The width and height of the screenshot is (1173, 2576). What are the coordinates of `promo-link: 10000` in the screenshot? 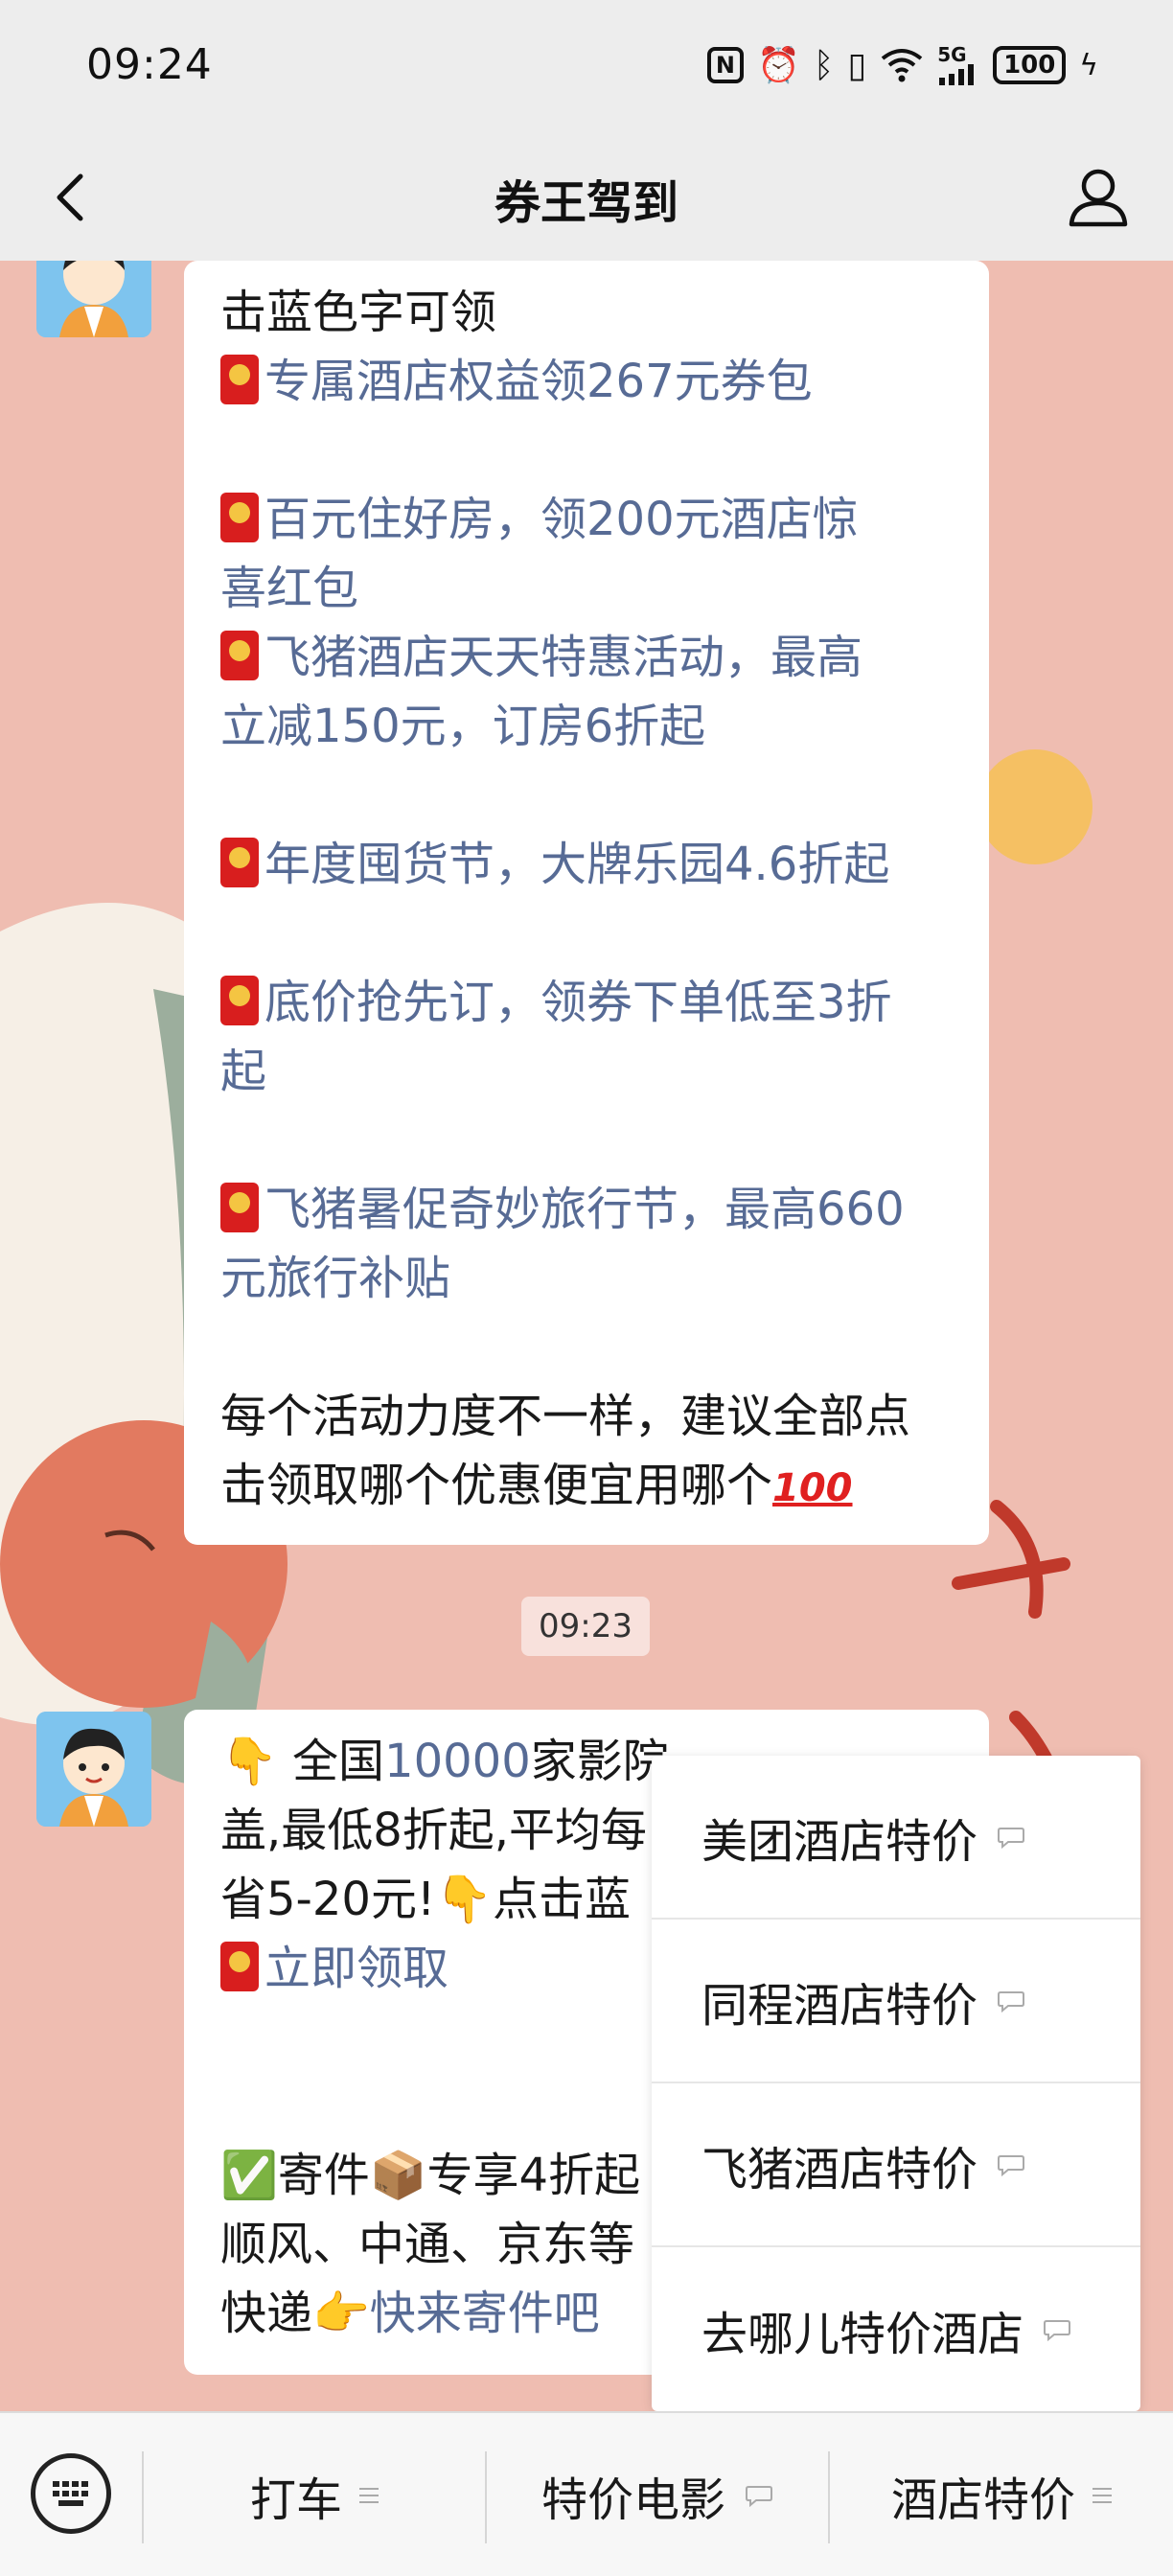 It's located at (457, 1761).